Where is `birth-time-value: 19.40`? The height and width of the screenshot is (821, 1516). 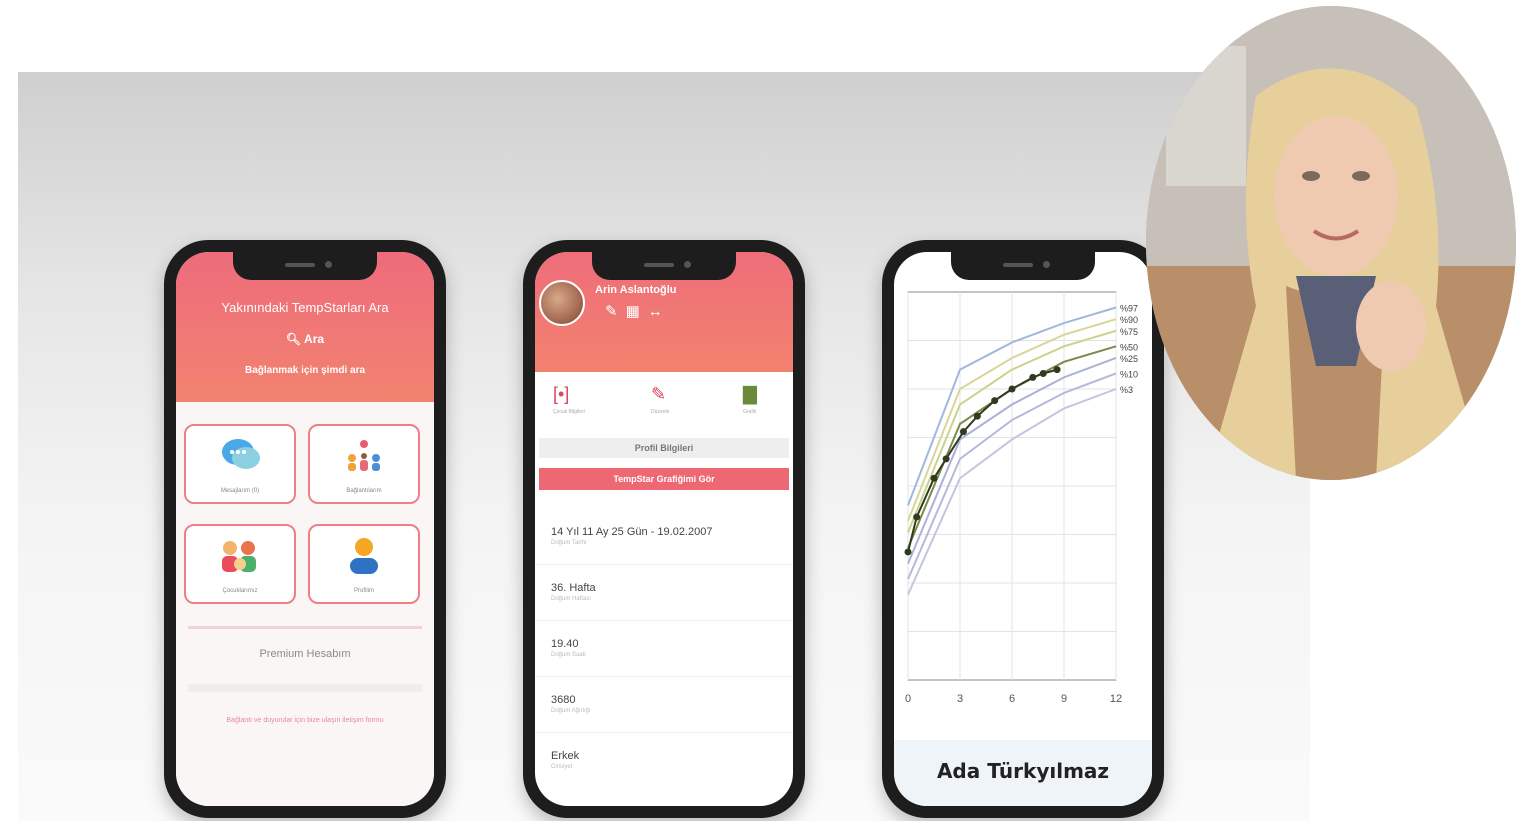
birth-time-value: 19.40 is located at coordinates (565, 644).